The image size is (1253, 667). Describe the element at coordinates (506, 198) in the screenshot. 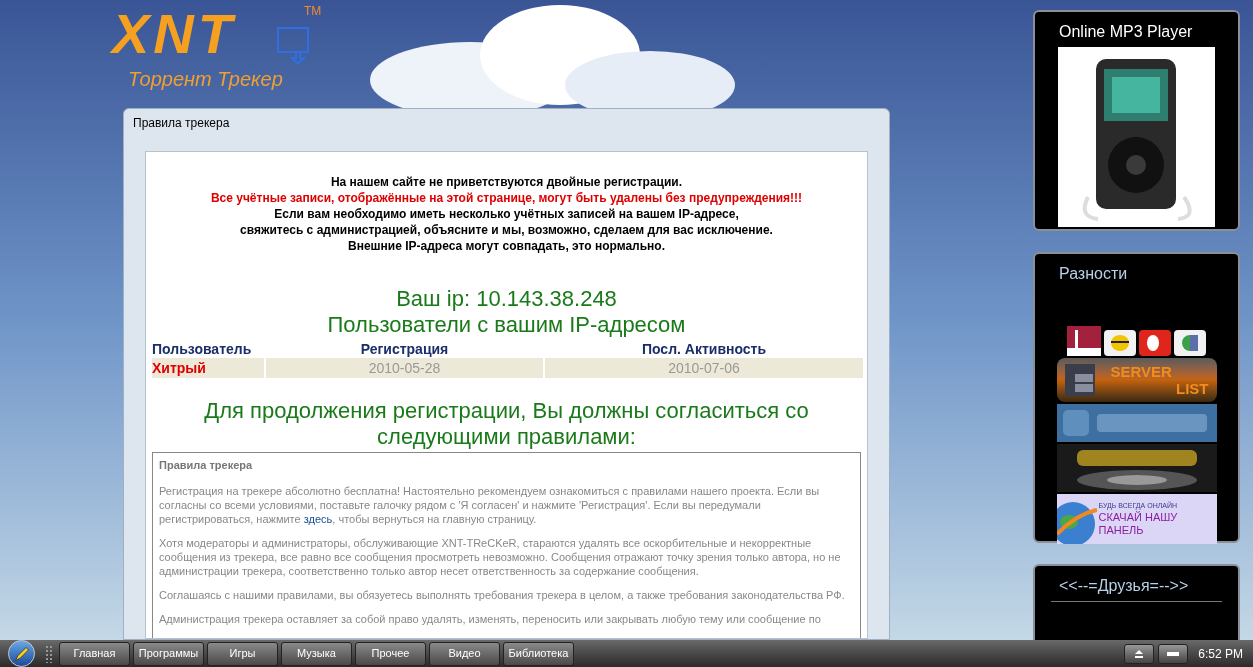

I see `warning-text: Все учётные записи, отображённые на этой странице, могут быть удалены без предупреждения!!!` at that location.